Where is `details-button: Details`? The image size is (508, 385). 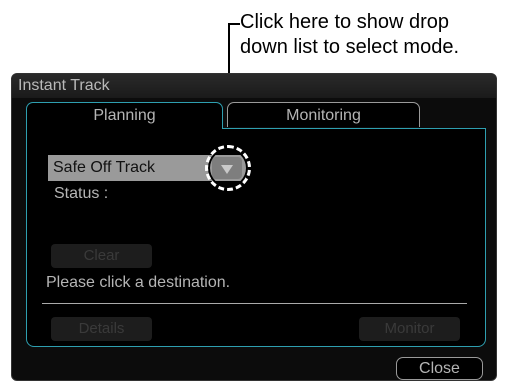 details-button: Details is located at coordinates (101, 329).